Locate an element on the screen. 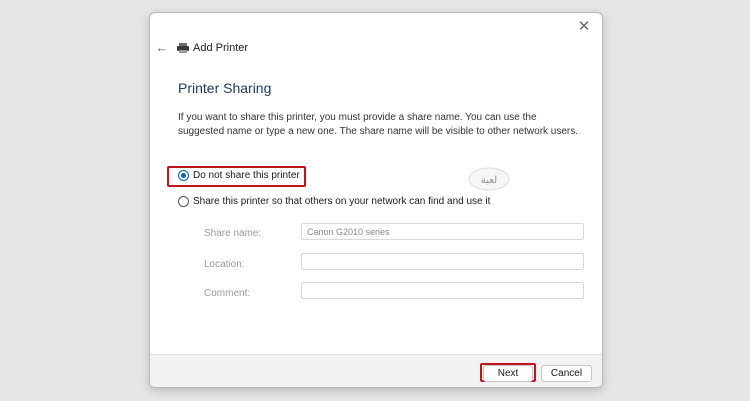 The image size is (750, 401). close-icon: ✕ is located at coordinates (584, 27).